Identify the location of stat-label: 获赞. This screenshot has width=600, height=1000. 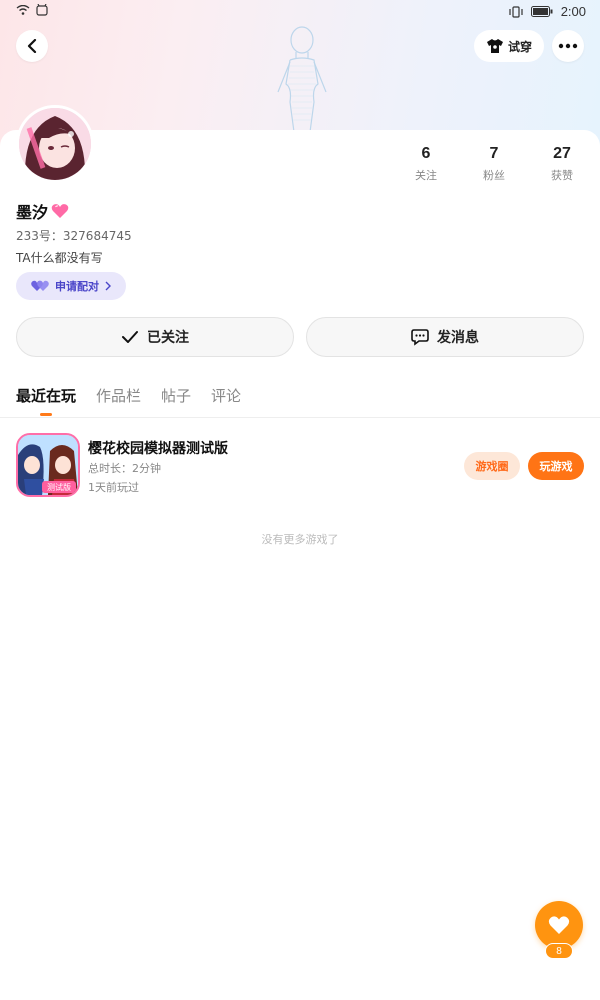
(562, 175).